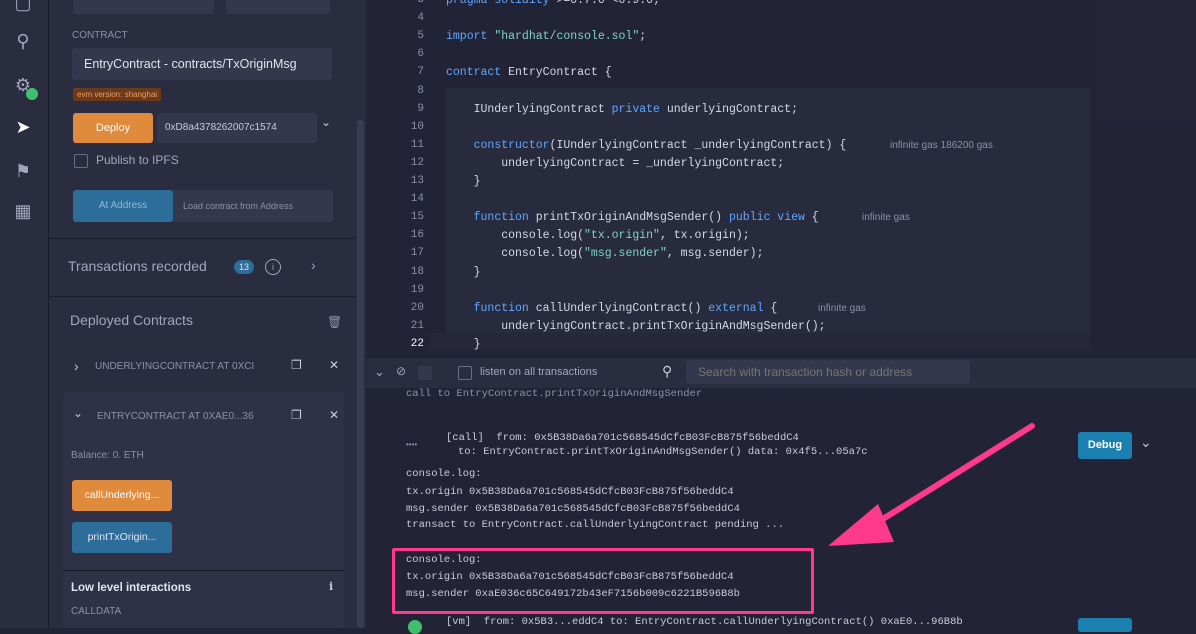 Image resolution: width=1196 pixels, height=634 pixels. Describe the element at coordinates (861, 525) in the screenshot. I see `arrow-head` at that location.